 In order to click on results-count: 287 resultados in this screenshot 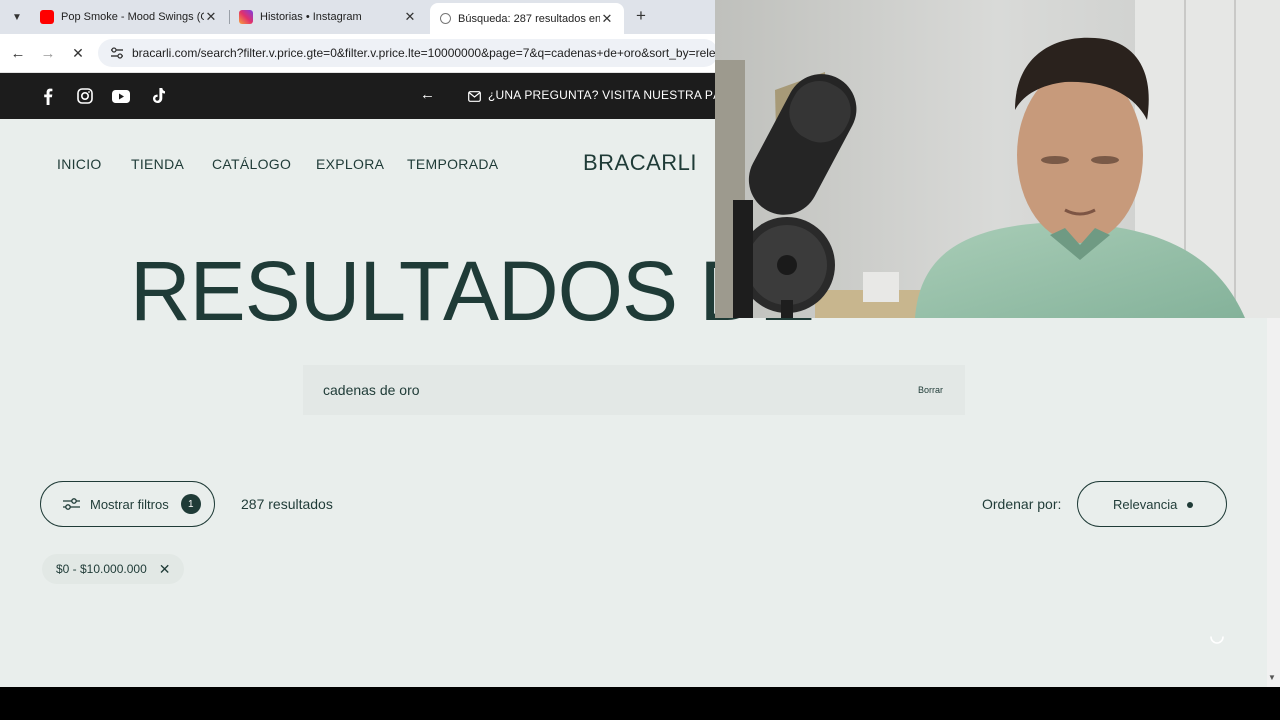, I will do `click(287, 504)`.